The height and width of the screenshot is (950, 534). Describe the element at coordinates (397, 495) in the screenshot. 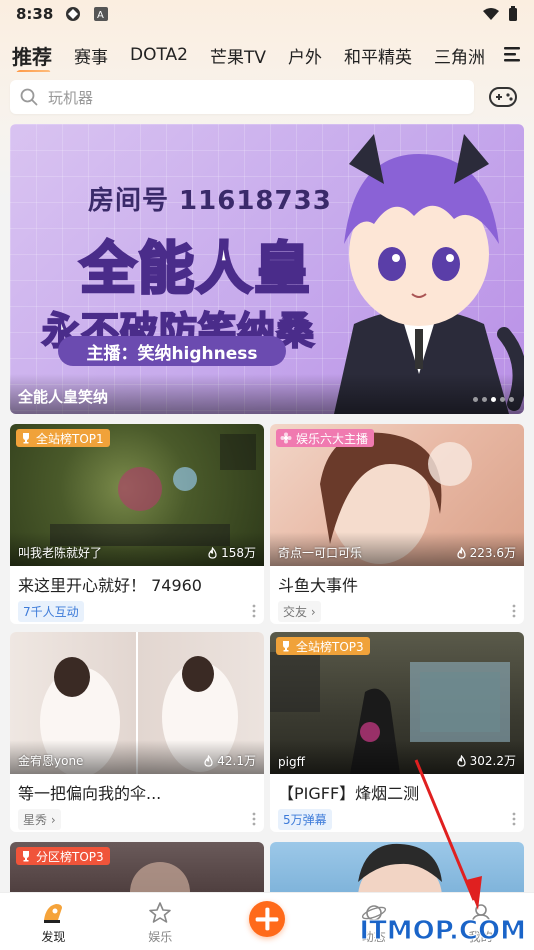

I see `live-thumbnail: 娱乐六大主播 奇点一可口可乐 223.6万` at that location.